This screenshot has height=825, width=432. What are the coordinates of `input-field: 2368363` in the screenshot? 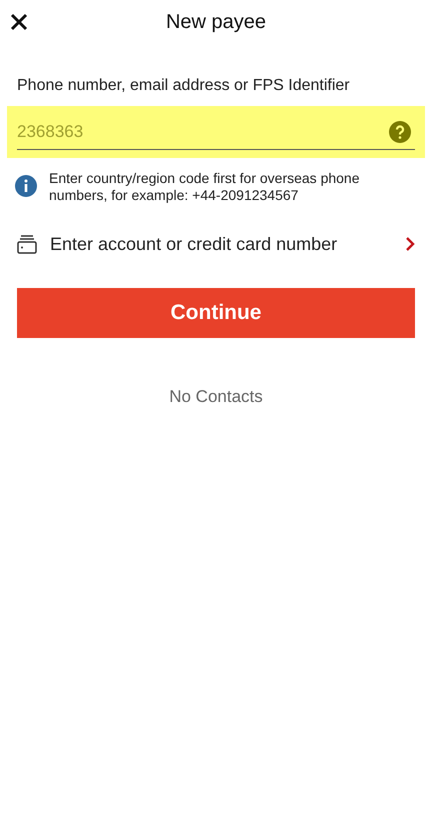 It's located at (216, 132).